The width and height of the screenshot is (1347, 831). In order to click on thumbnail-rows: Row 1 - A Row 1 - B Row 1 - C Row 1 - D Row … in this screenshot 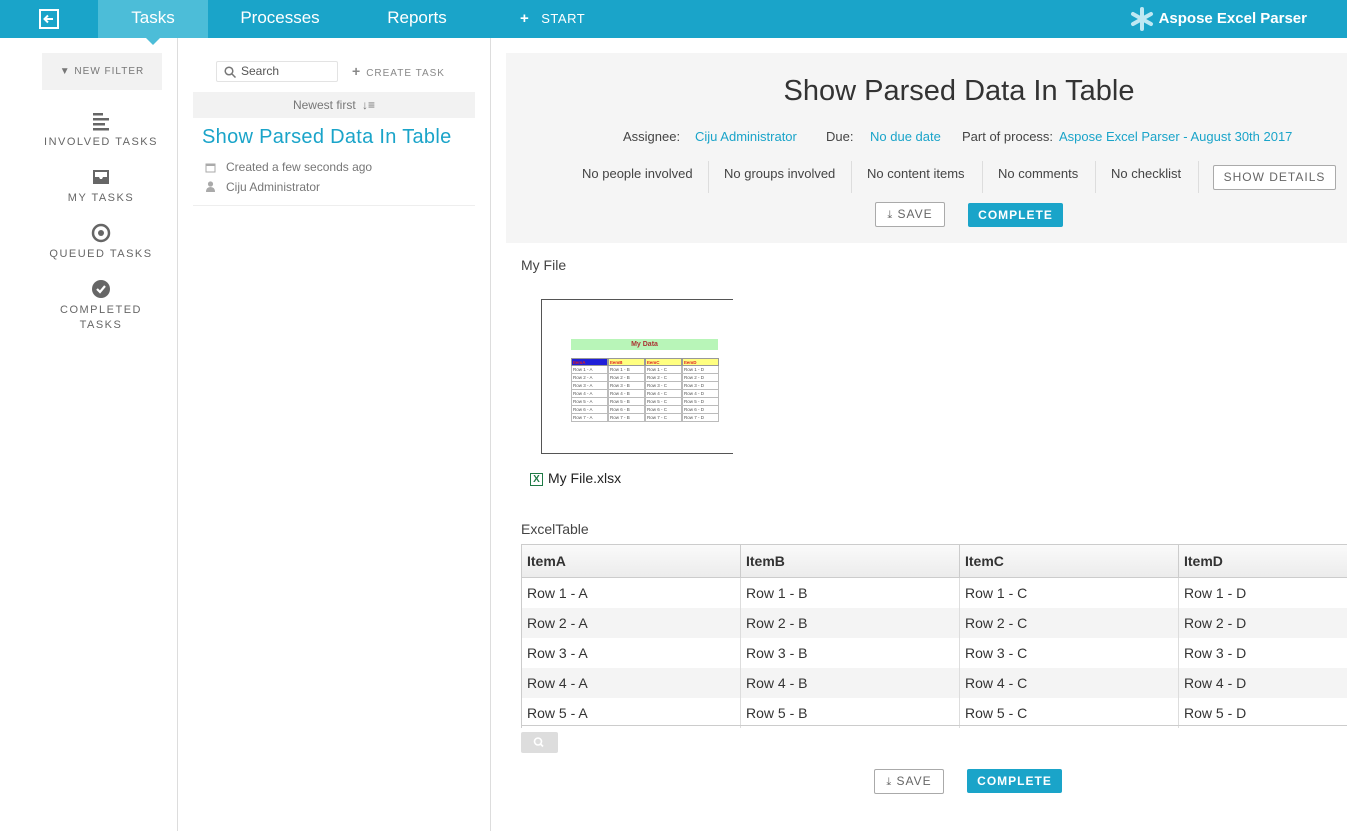, I will do `click(645, 394)`.